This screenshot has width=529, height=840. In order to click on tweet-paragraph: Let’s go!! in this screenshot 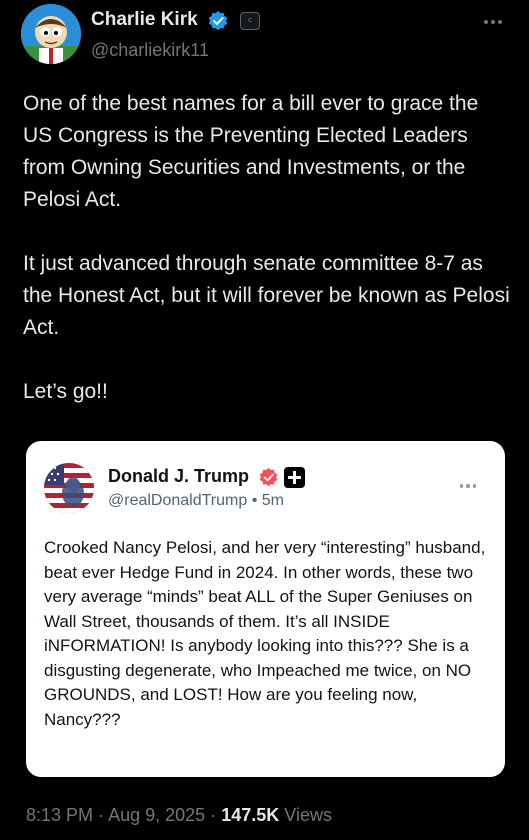, I will do `click(65, 391)`.